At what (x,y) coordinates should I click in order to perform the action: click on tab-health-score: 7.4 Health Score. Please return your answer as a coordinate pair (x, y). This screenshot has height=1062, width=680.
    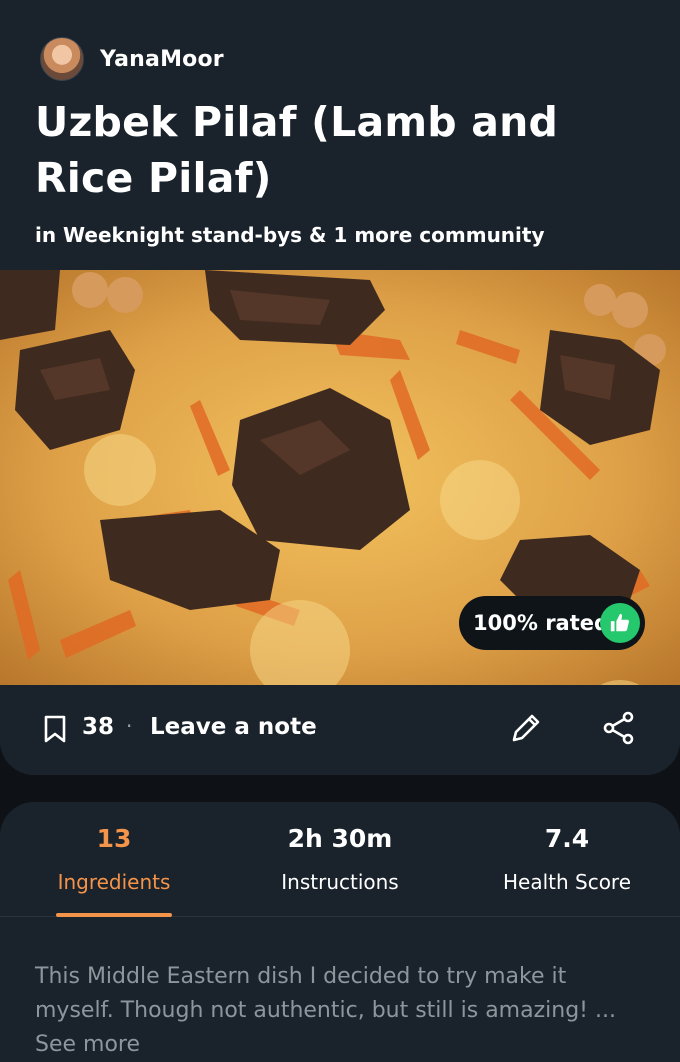
    Looking at the image, I should click on (567, 859).